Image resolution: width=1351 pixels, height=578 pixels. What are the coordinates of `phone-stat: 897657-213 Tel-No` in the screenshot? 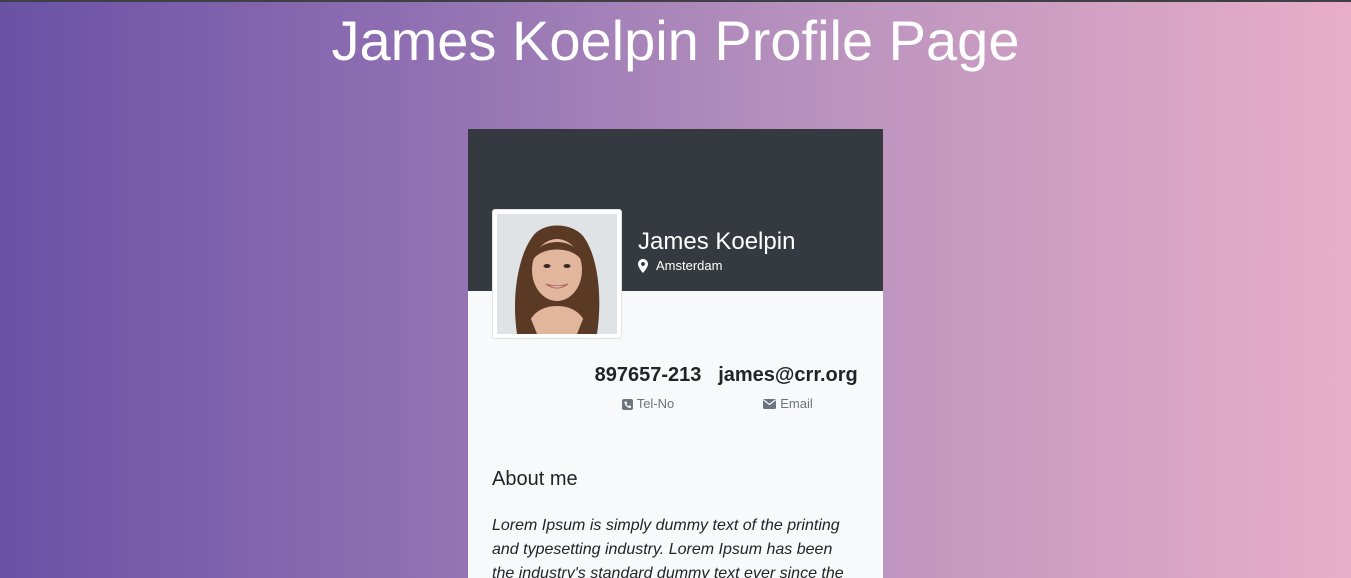 It's located at (648, 389).